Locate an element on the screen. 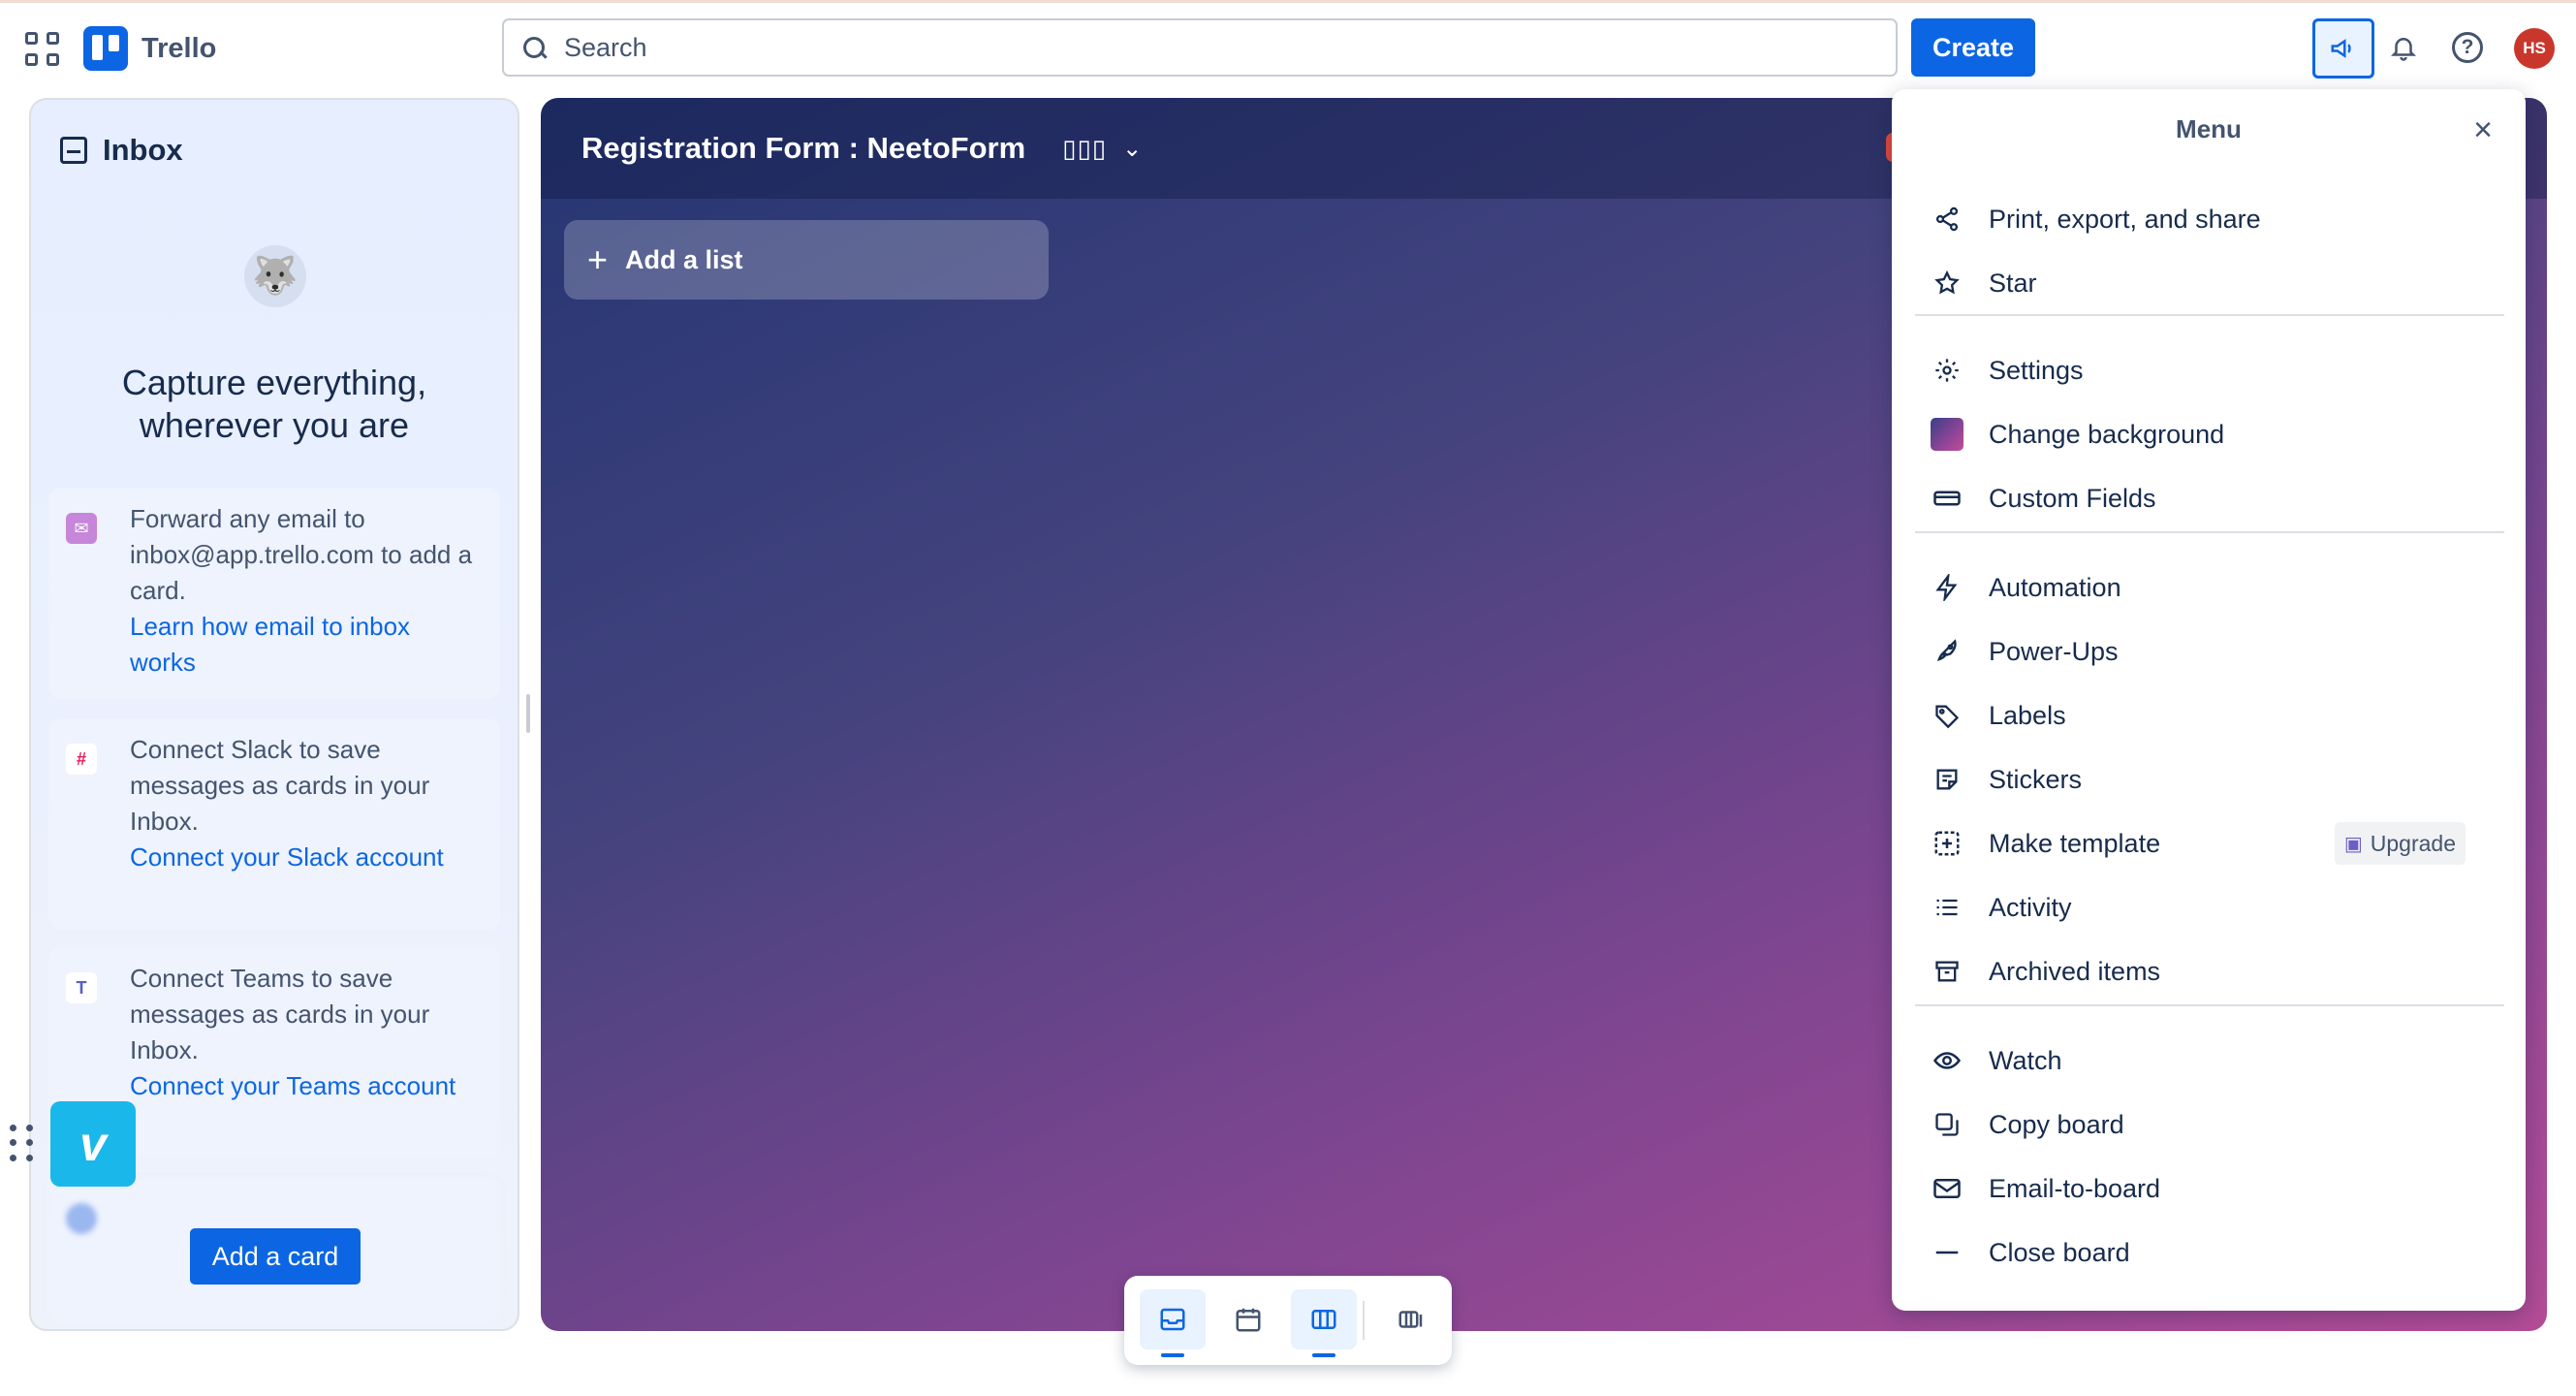 The height and width of the screenshot is (1396, 2576). menu-item-labels: Labels is located at coordinates (2212, 715).